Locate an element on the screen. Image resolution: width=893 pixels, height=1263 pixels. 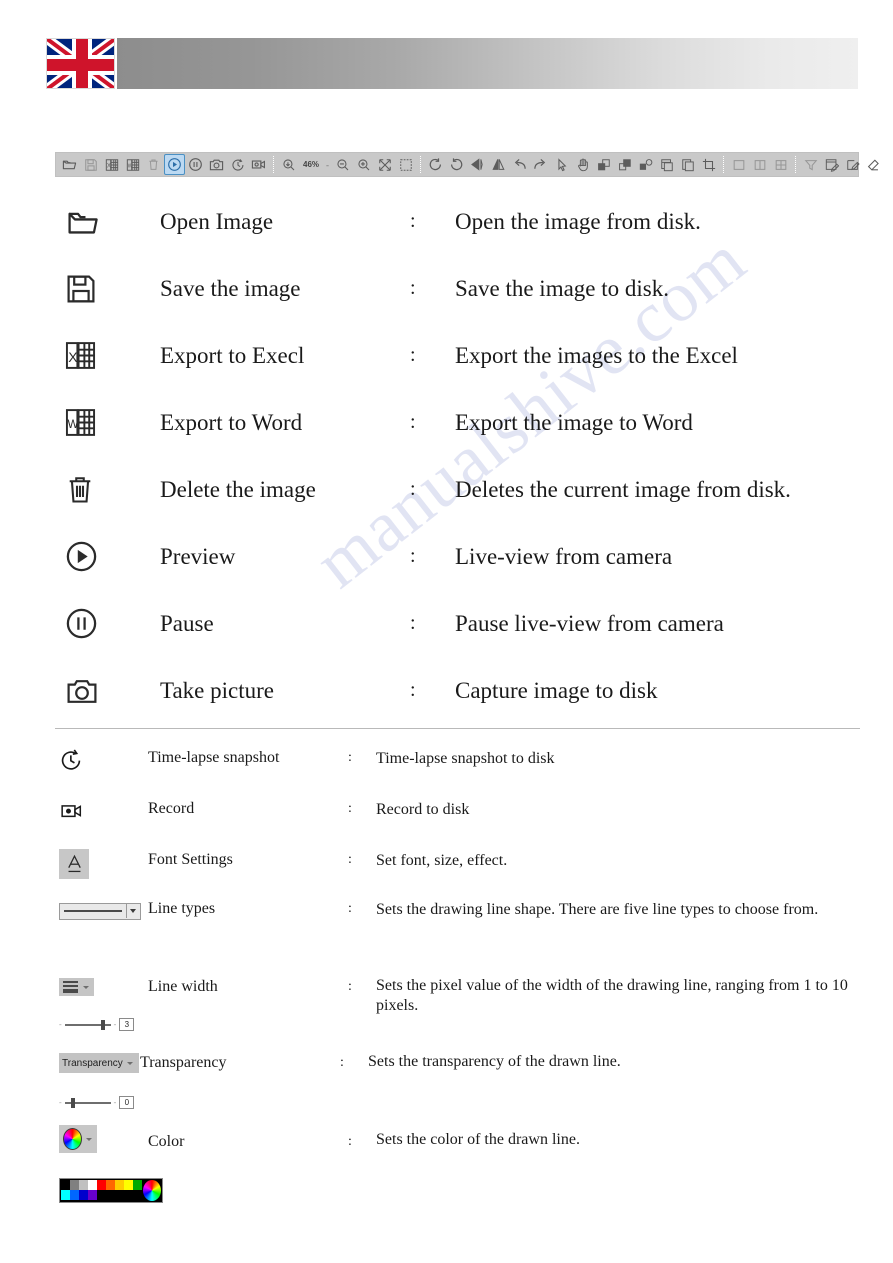
transparency-slider: - - 0 is located at coordinates (97, 1101).